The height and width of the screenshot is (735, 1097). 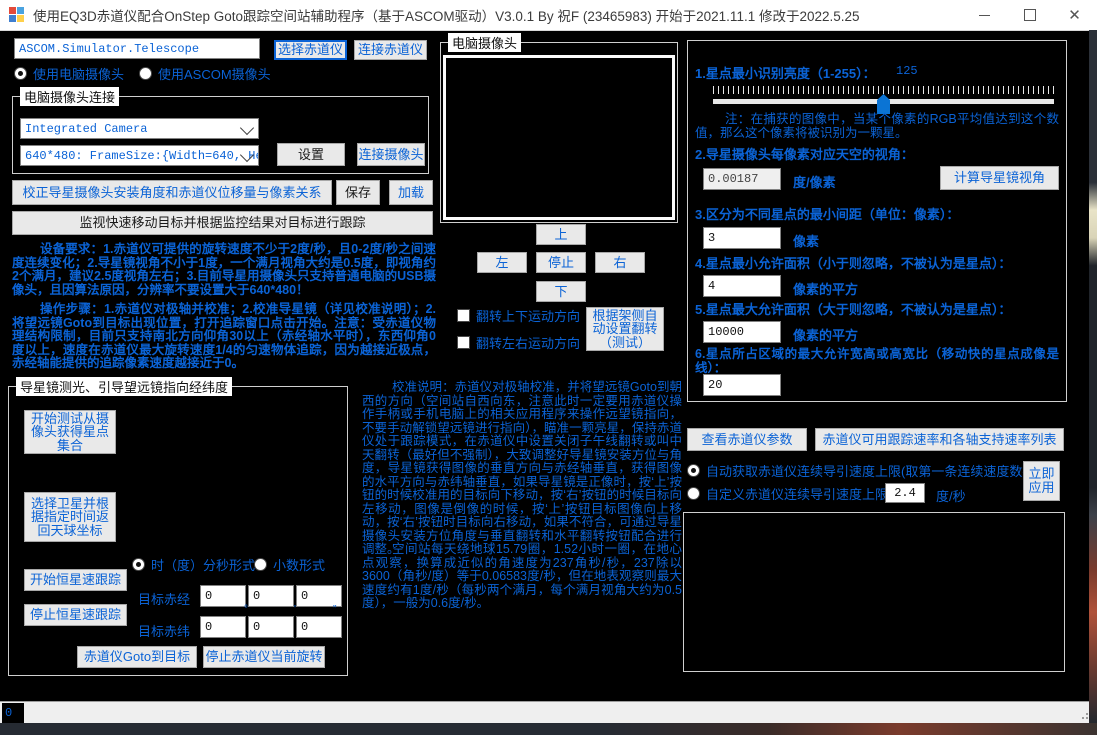 What do you see at coordinates (271, 596) in the screenshot?
I see `ra-minutes-input: 0` at bounding box center [271, 596].